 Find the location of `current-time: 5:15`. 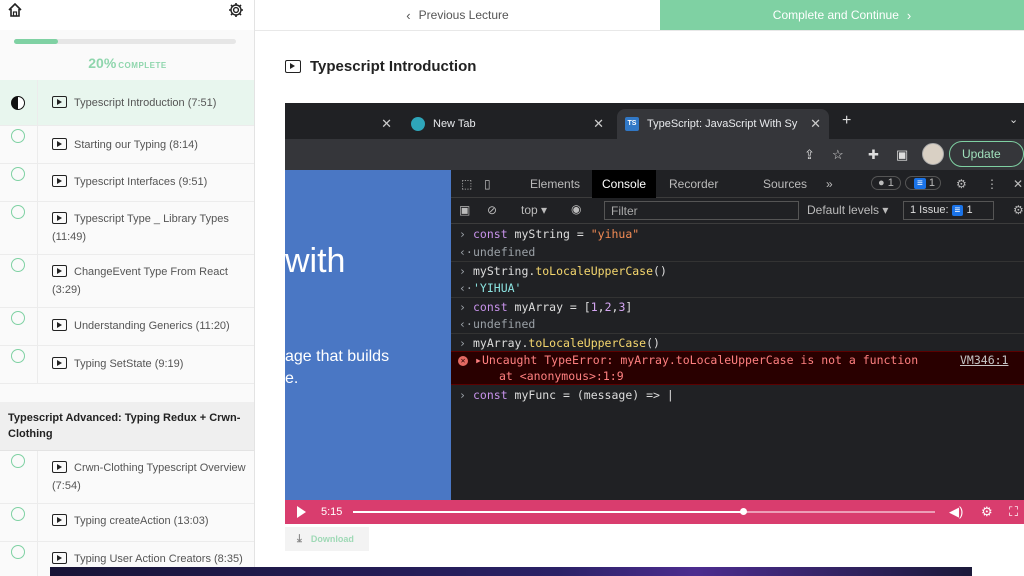

current-time: 5:15 is located at coordinates (332, 512).